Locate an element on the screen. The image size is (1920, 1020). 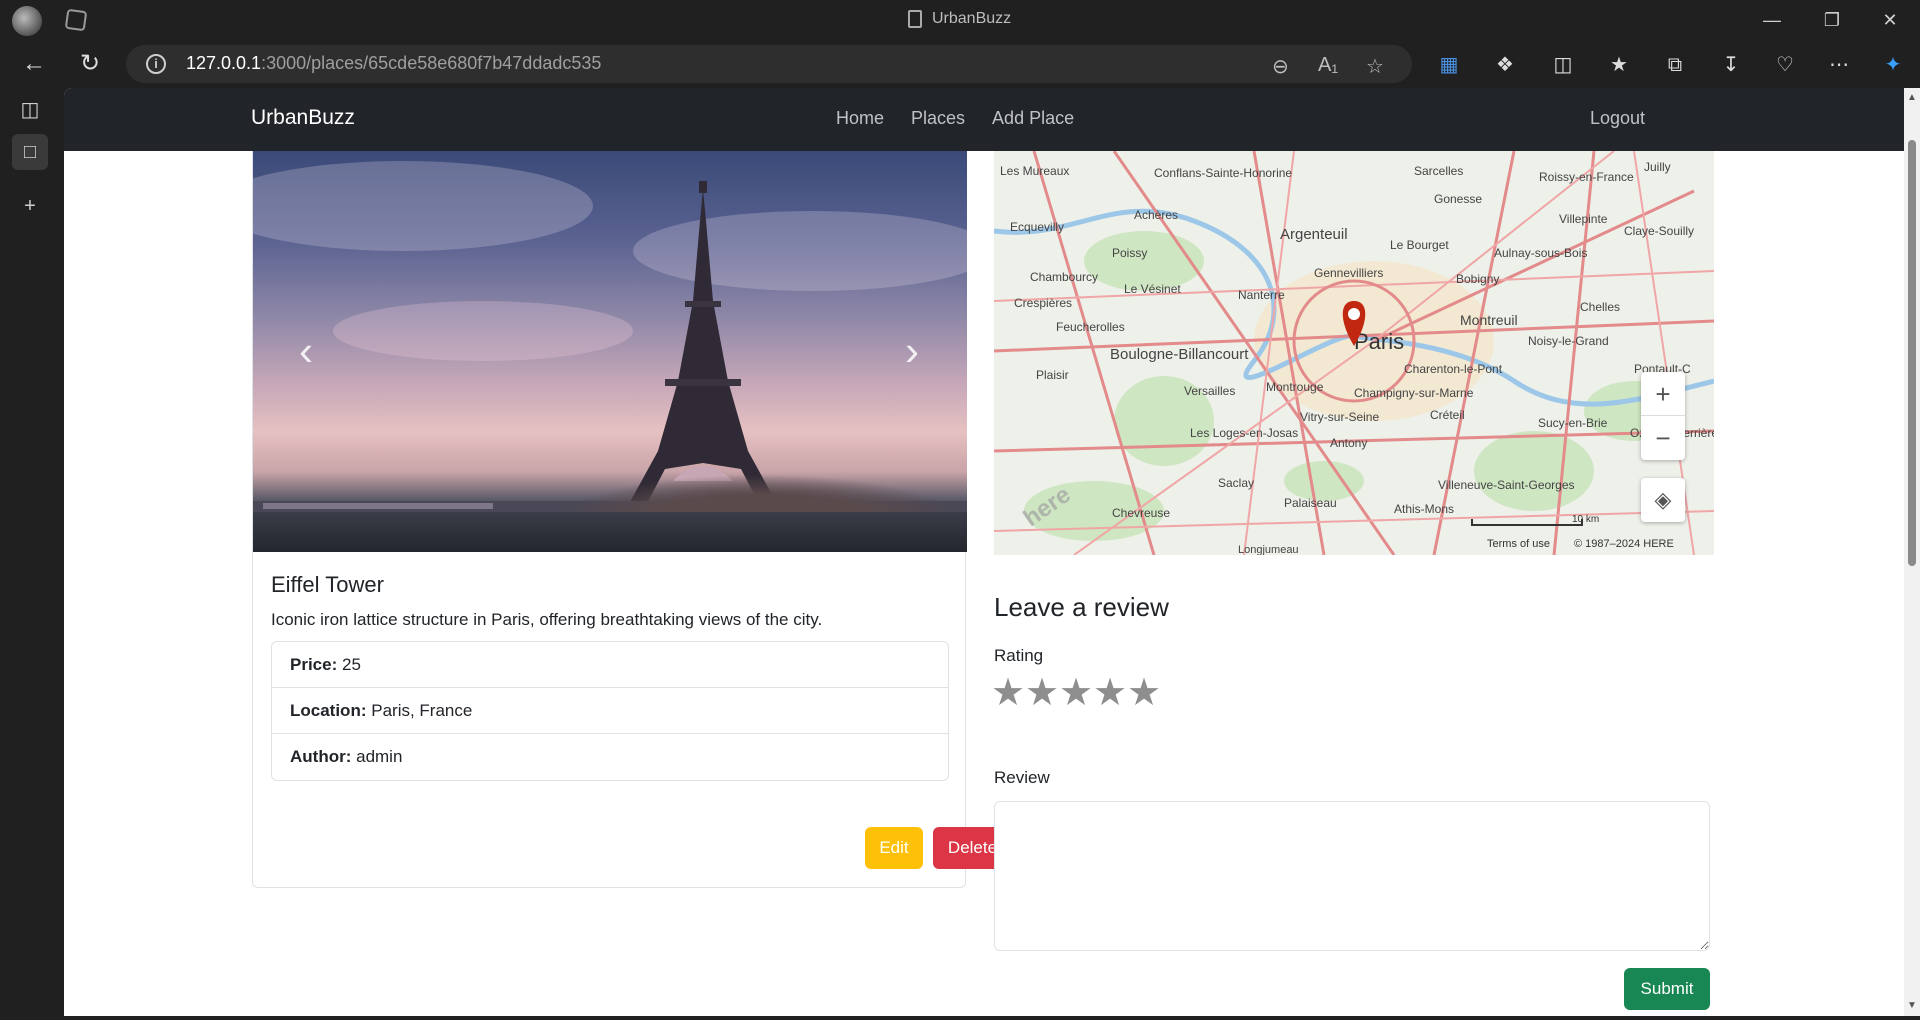
map-label: Juilly is located at coordinates (1657, 167).